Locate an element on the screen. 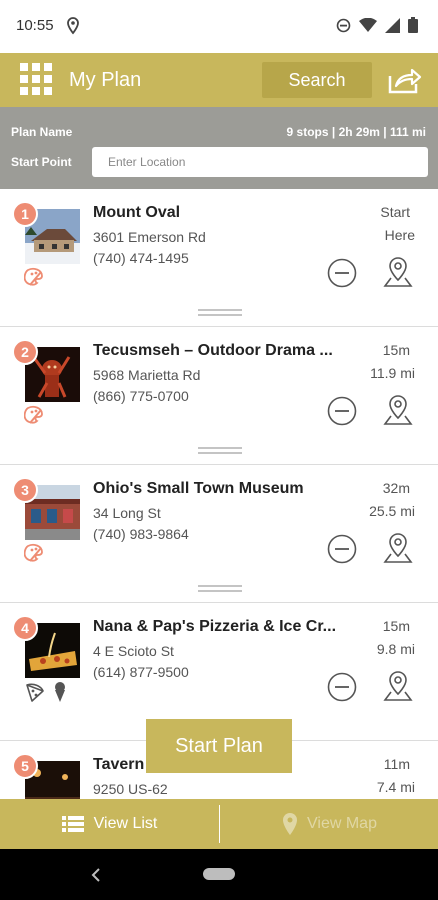 The width and height of the screenshot is (438, 900). stop-address: 9250 US-62 is located at coordinates (130, 789).